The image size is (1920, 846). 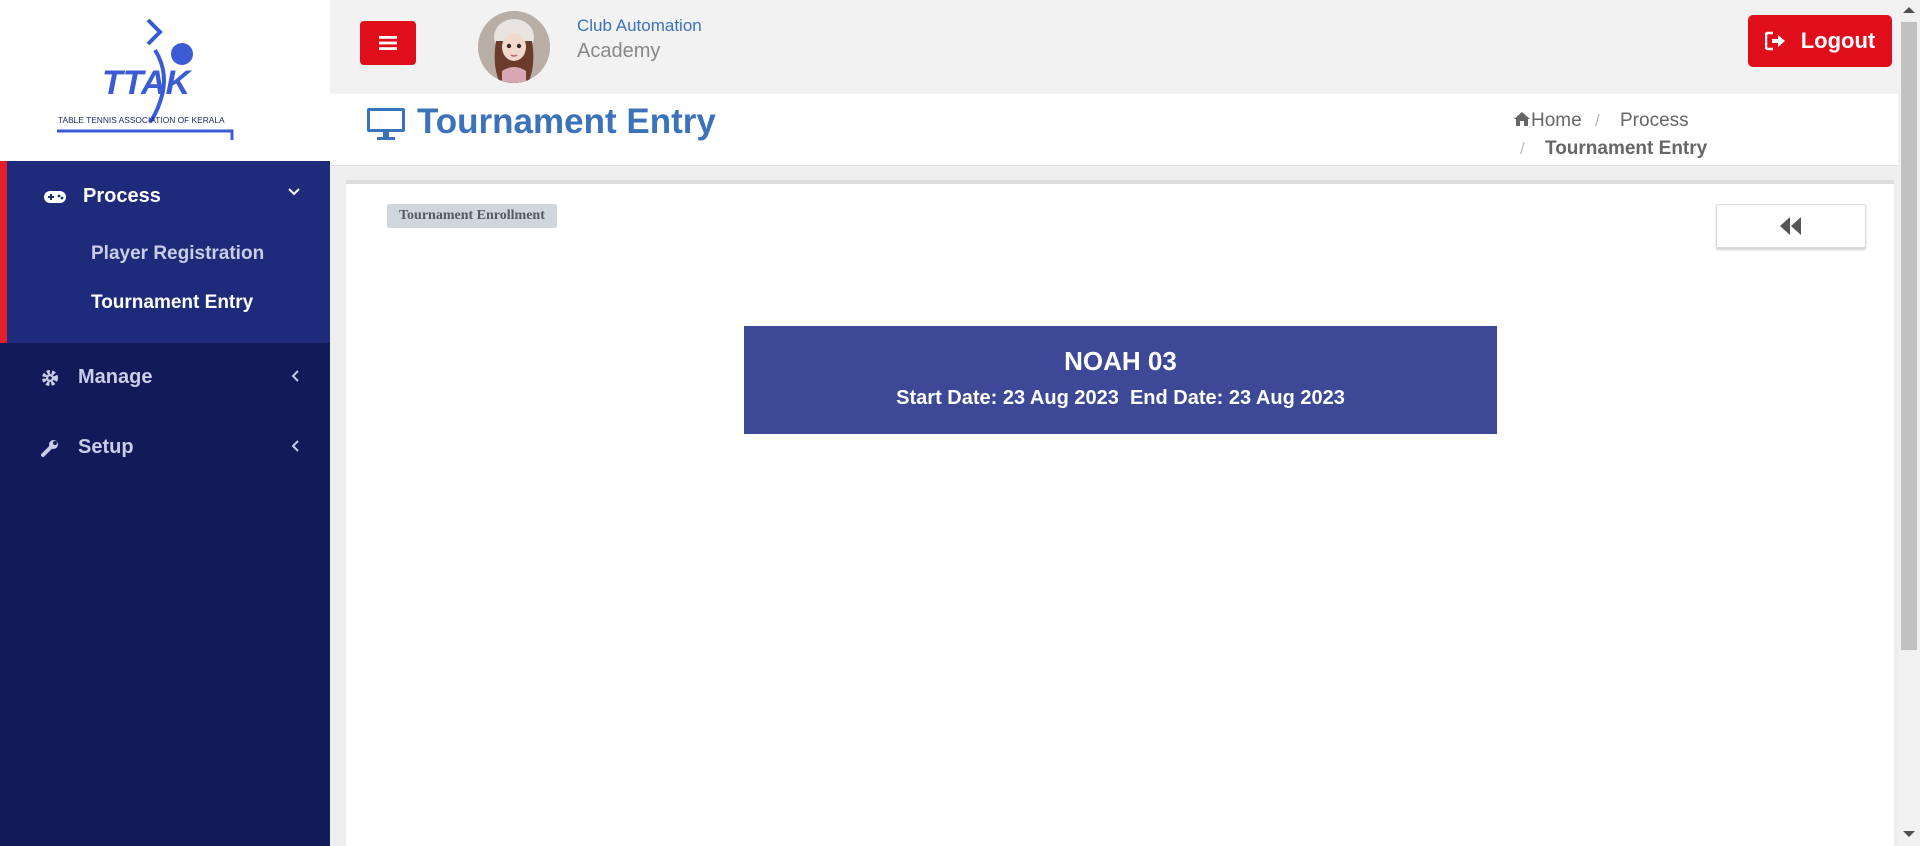 I want to click on ttak-logo: TTAK TABLE TENNIS ASSOCIATION OF KERALA, so click(x=145, y=79).